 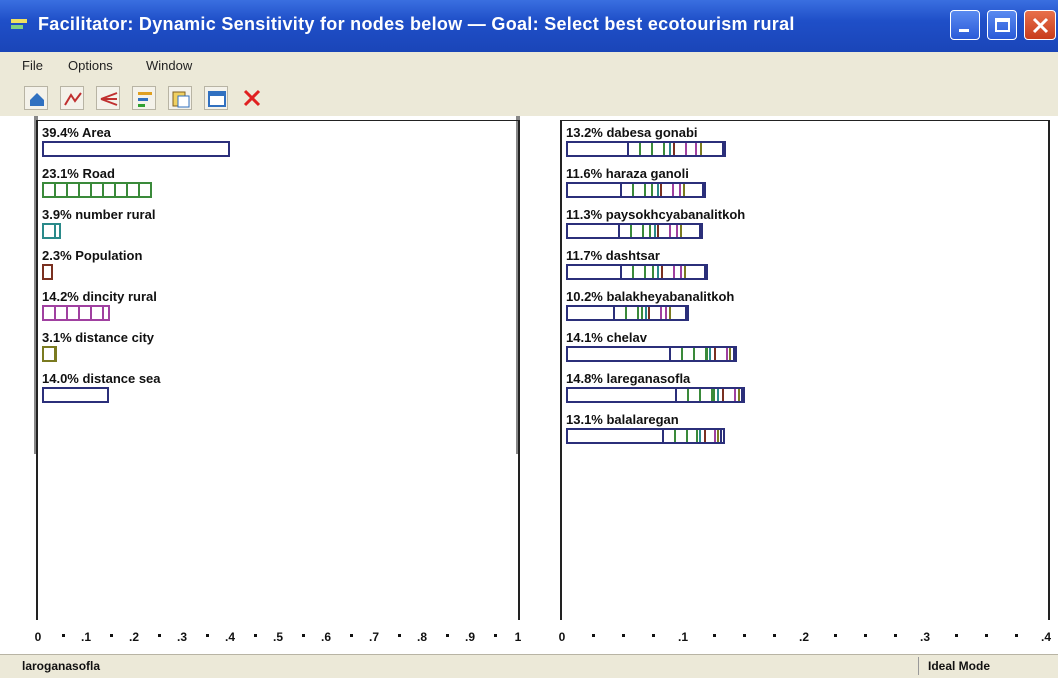 What do you see at coordinates (169, 65) in the screenshot?
I see `menu-window: Window` at bounding box center [169, 65].